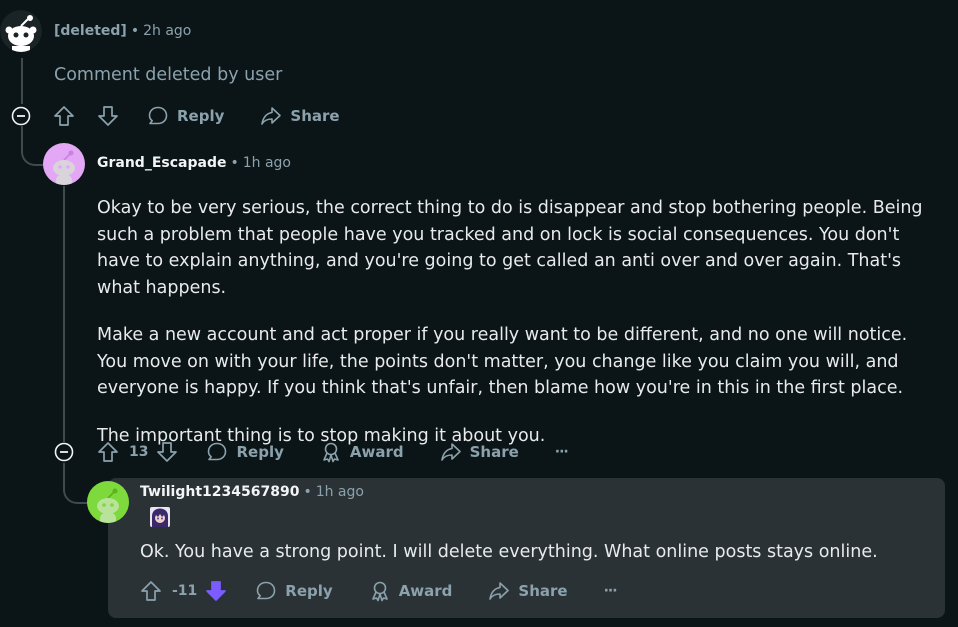 Image resolution: width=958 pixels, height=627 pixels. Describe the element at coordinates (161, 163) in the screenshot. I see `author-name: Grand_Escapade` at that location.